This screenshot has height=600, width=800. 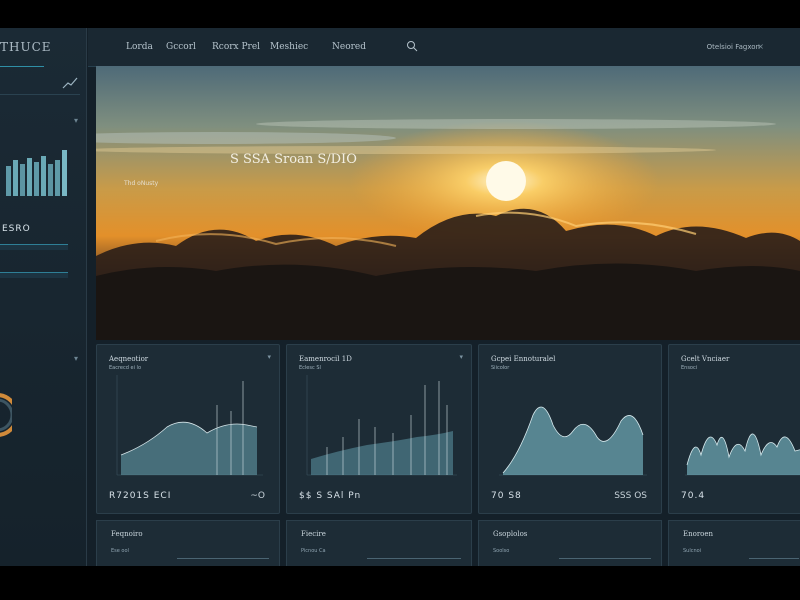 What do you see at coordinates (379, 543) in the screenshot?
I see `summary-card: Fiecire Picnou Ca` at bounding box center [379, 543].